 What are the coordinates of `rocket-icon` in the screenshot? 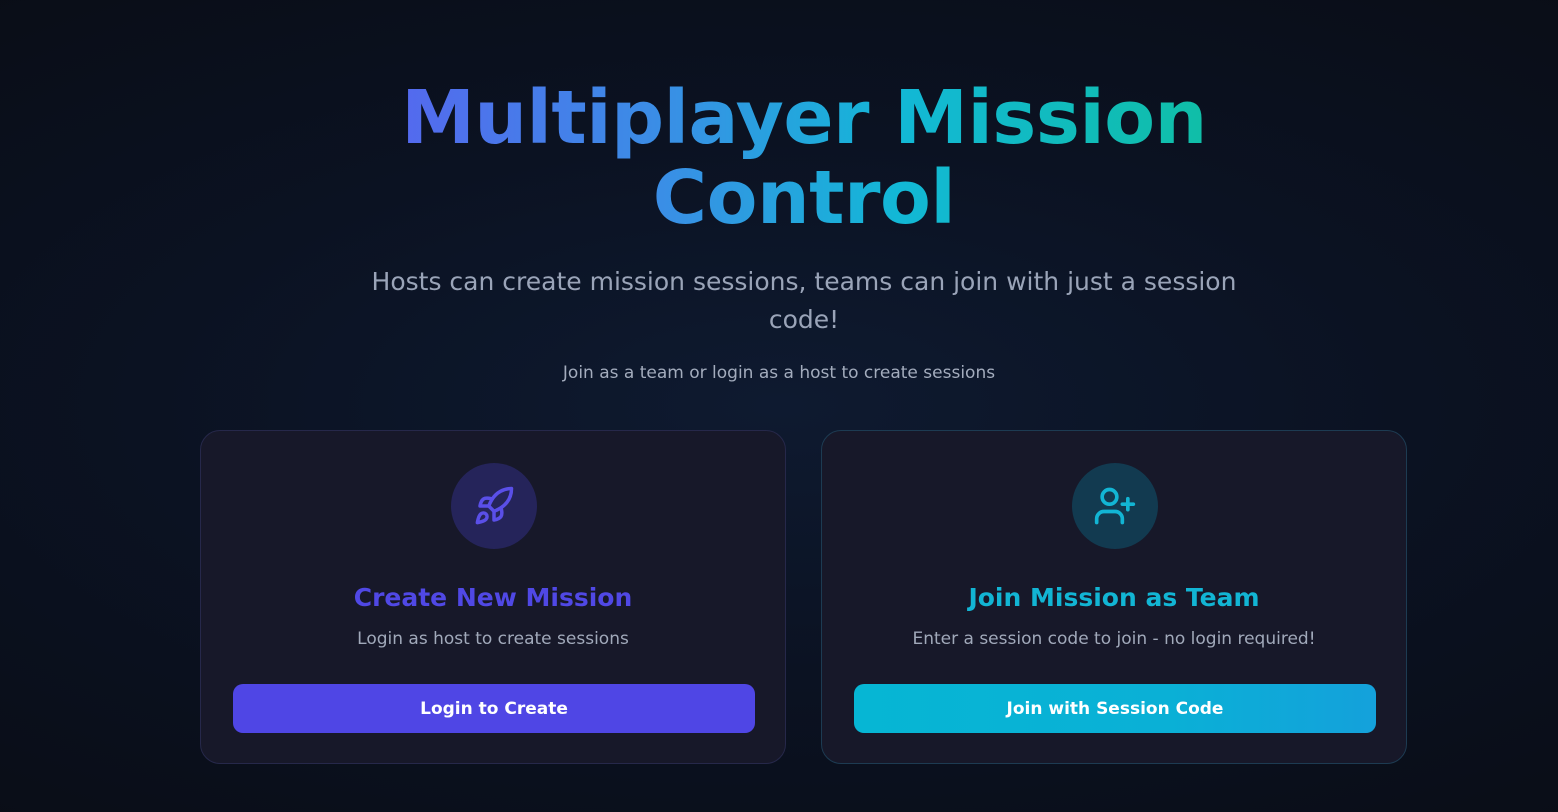 It's located at (494, 505).